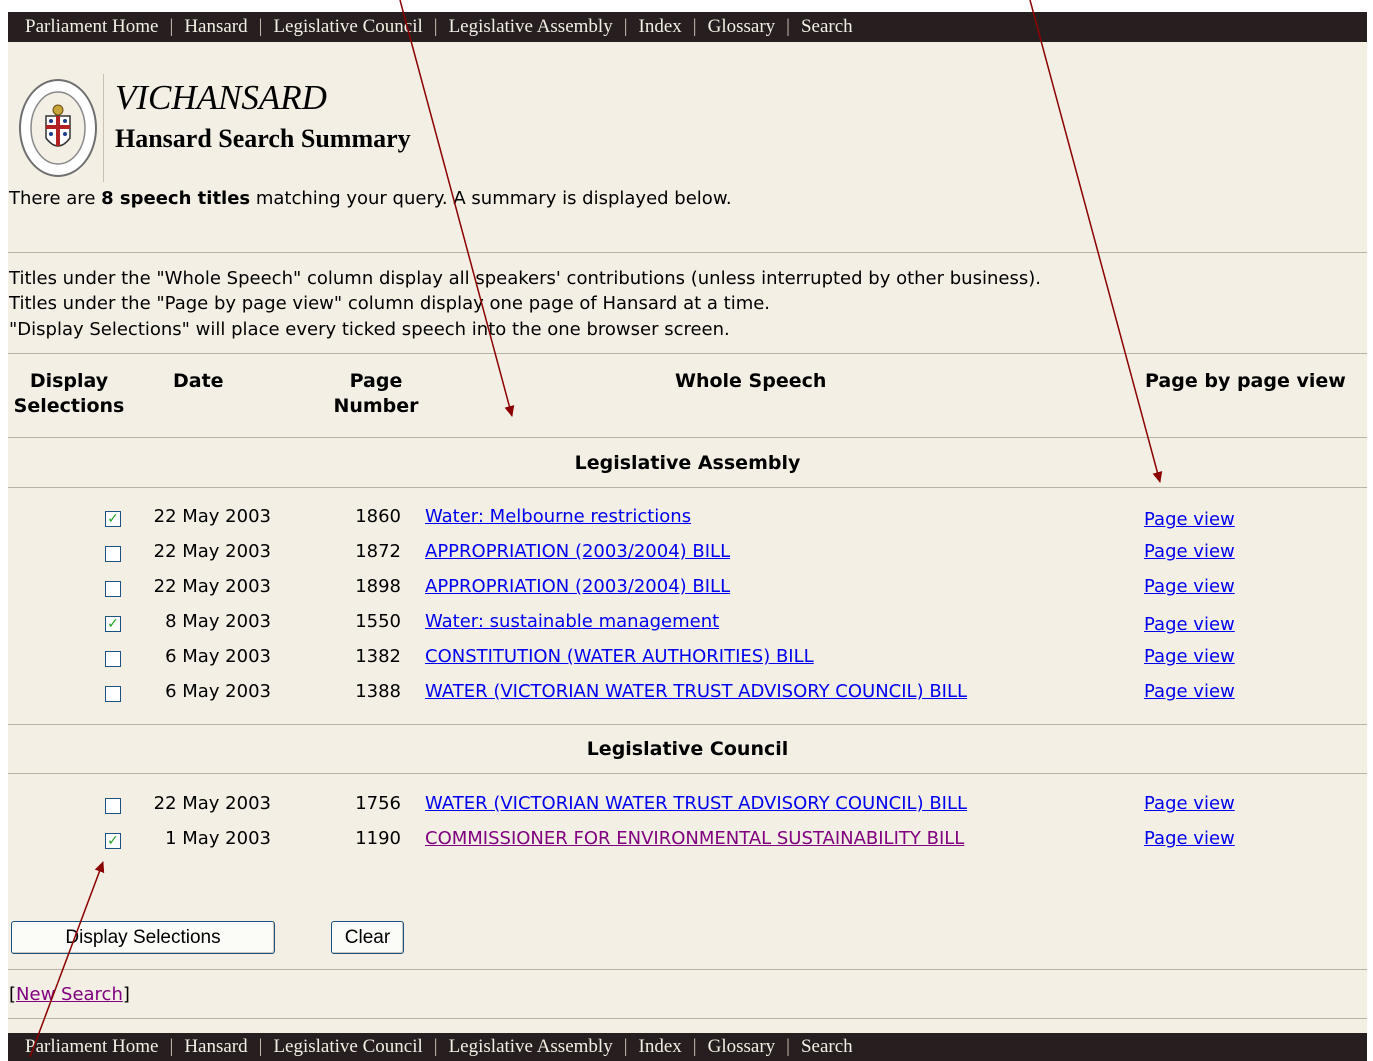 The width and height of the screenshot is (1373, 1061). What do you see at coordinates (218, 621) in the screenshot?
I see `row-date: 8 May 2003` at bounding box center [218, 621].